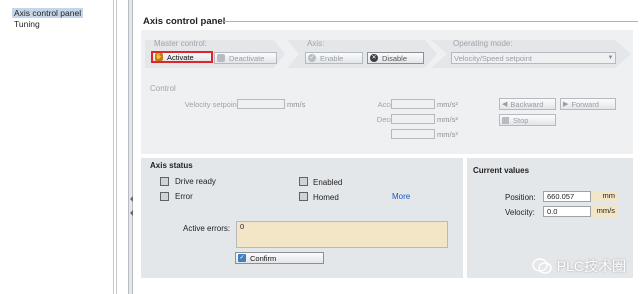  I want to click on forward-button-label: Forward, so click(585, 104).